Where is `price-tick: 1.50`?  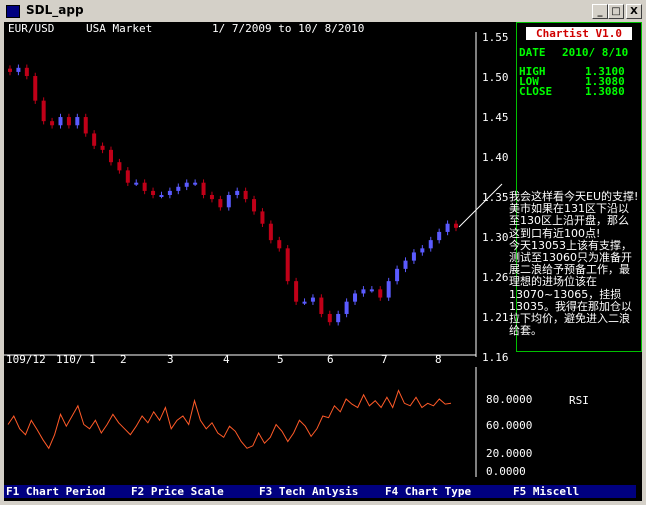
price-tick: 1.50 is located at coordinates (495, 77).